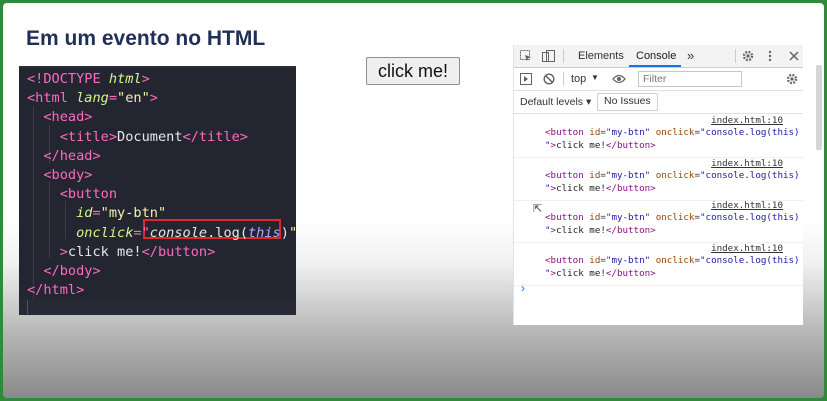 Image resolution: width=827 pixels, height=401 pixels. What do you see at coordinates (819, 107) in the screenshot?
I see `page-scrollbar` at bounding box center [819, 107].